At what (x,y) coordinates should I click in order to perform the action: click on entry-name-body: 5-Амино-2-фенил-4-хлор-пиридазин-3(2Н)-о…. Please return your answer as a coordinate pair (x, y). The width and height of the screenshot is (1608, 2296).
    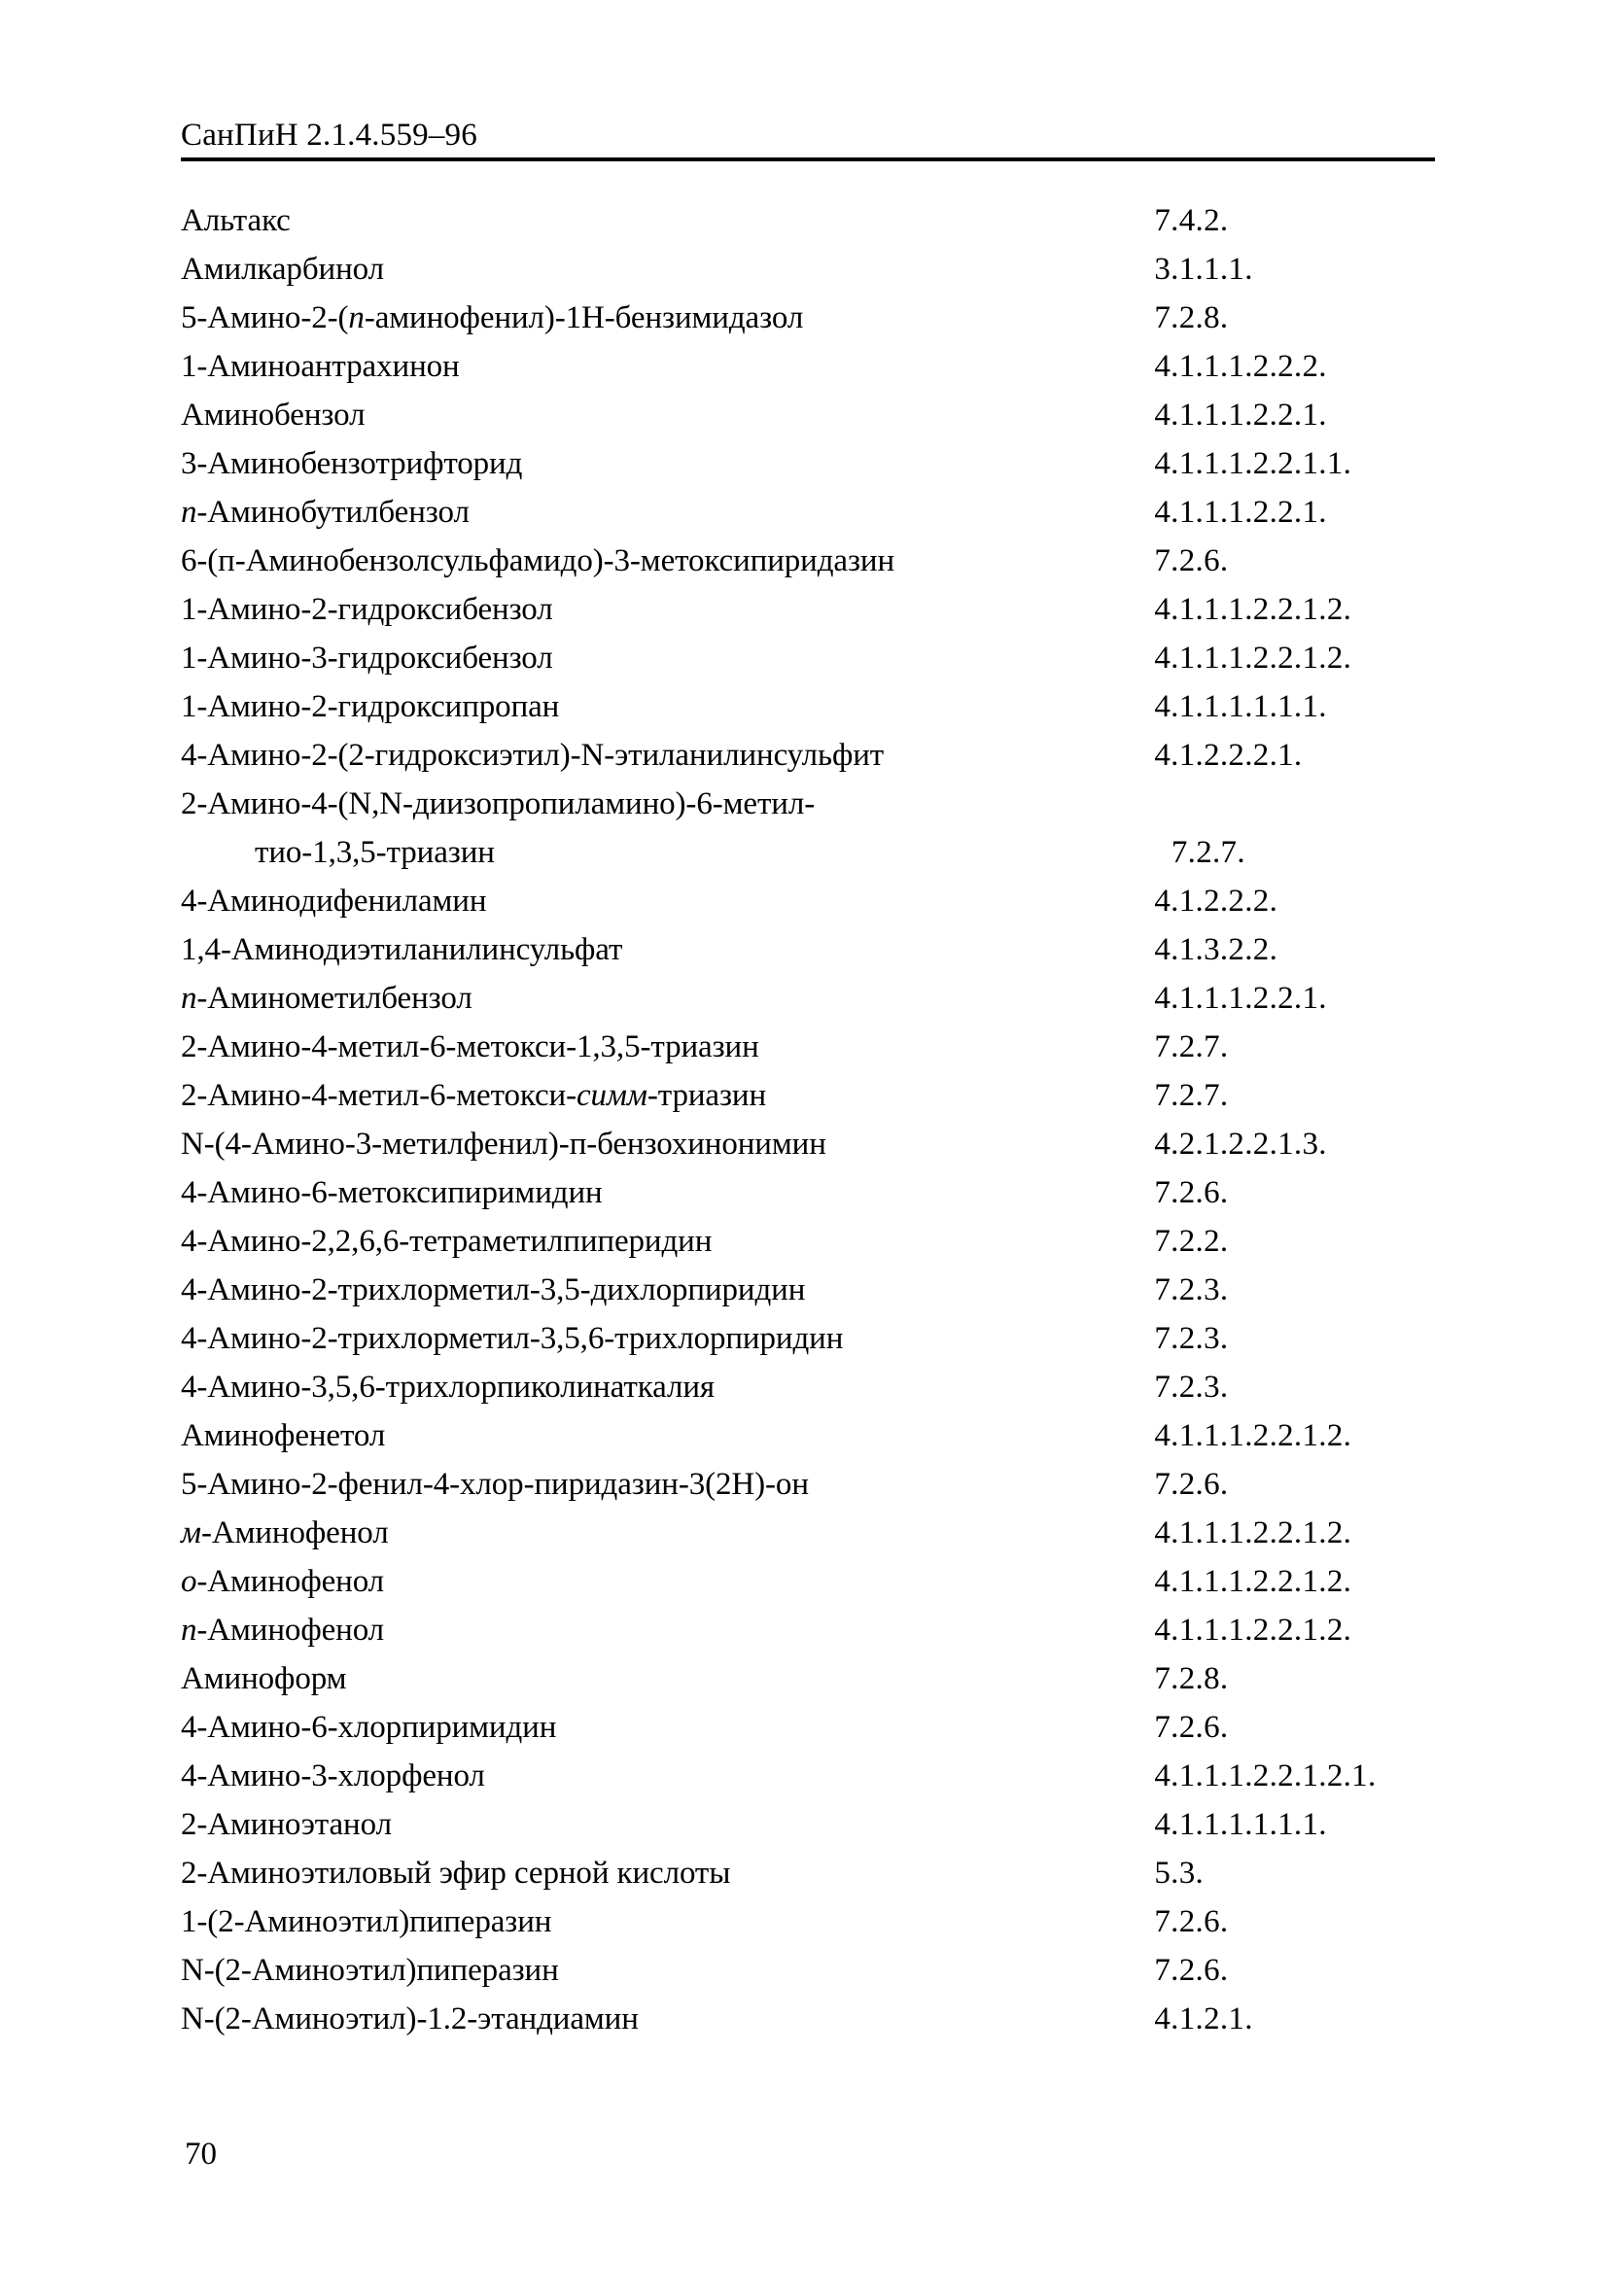
    Looking at the image, I should click on (495, 1484).